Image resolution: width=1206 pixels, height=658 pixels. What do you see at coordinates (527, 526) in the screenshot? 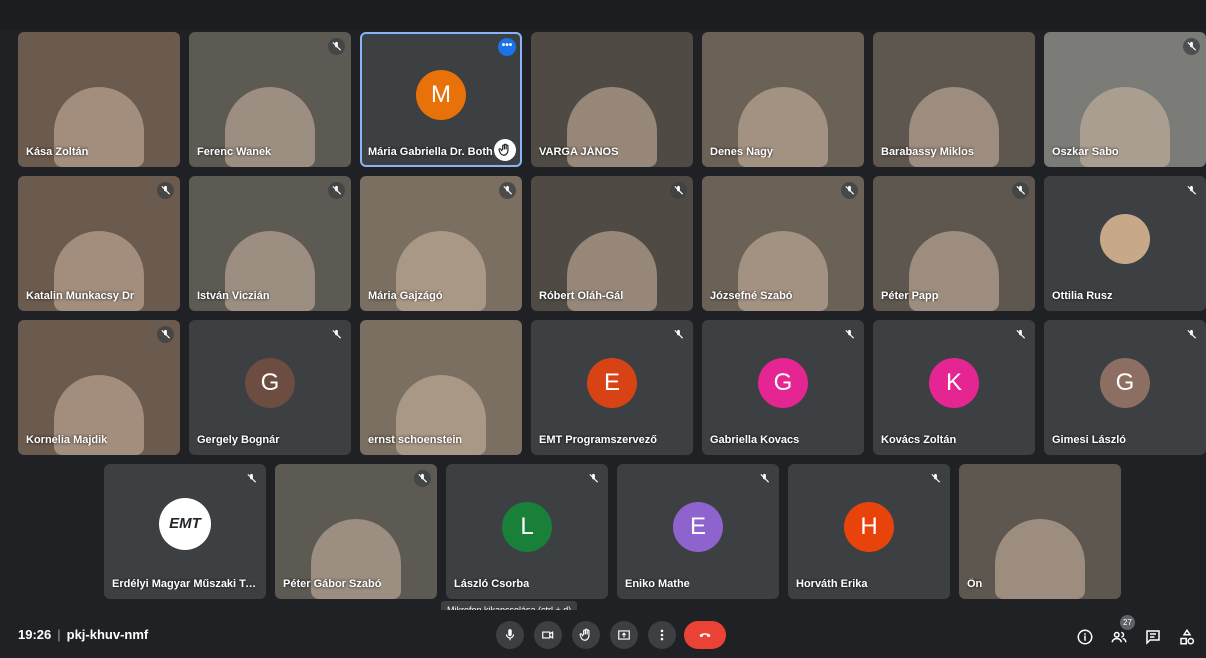
I see `avatar-initial: L` at bounding box center [527, 526].